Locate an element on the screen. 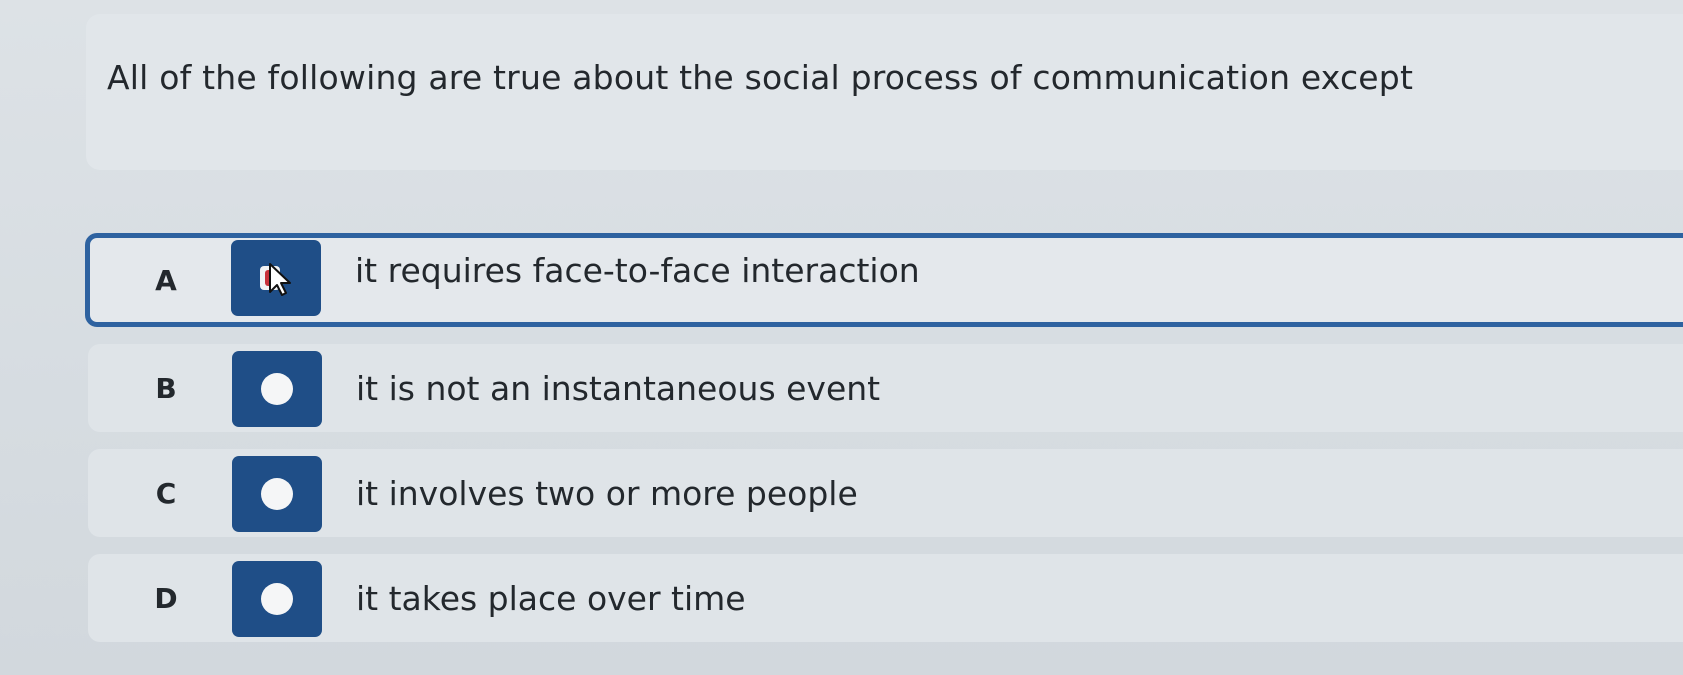 The image size is (1683, 675). mouse-pointer-icon is located at coordinates (275, 279).